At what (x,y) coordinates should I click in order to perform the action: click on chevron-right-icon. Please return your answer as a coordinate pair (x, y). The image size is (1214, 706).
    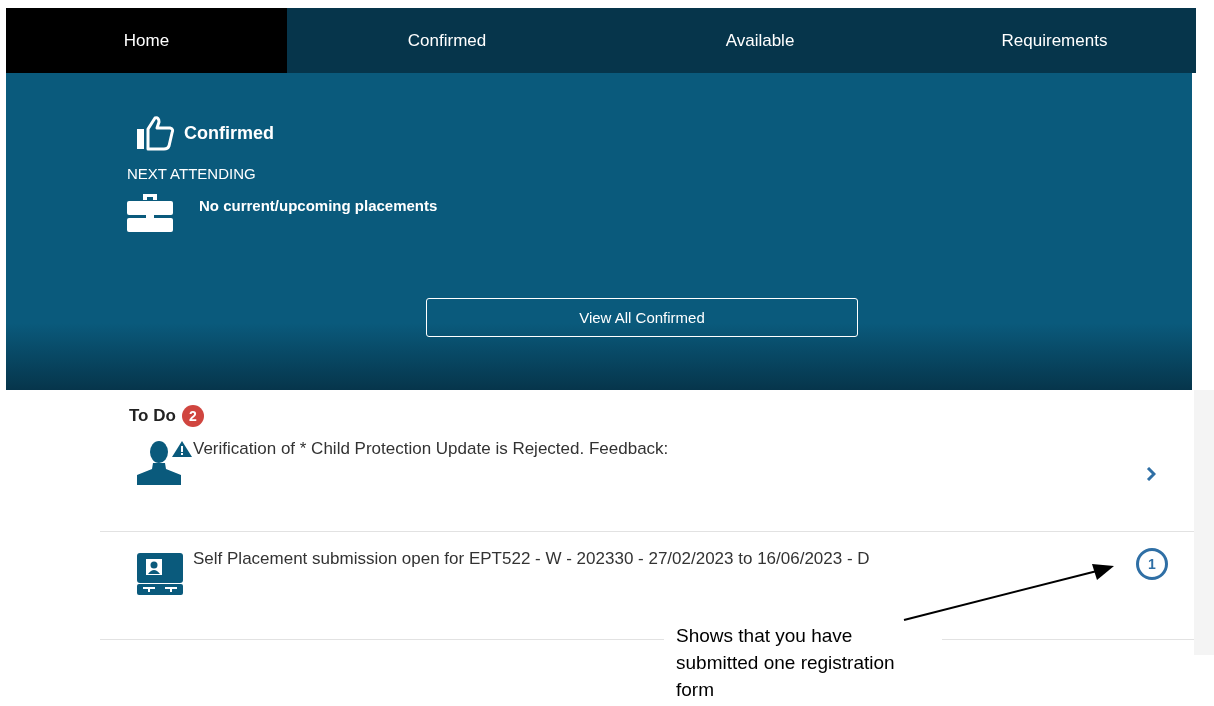
    Looking at the image, I should click on (1151, 474).